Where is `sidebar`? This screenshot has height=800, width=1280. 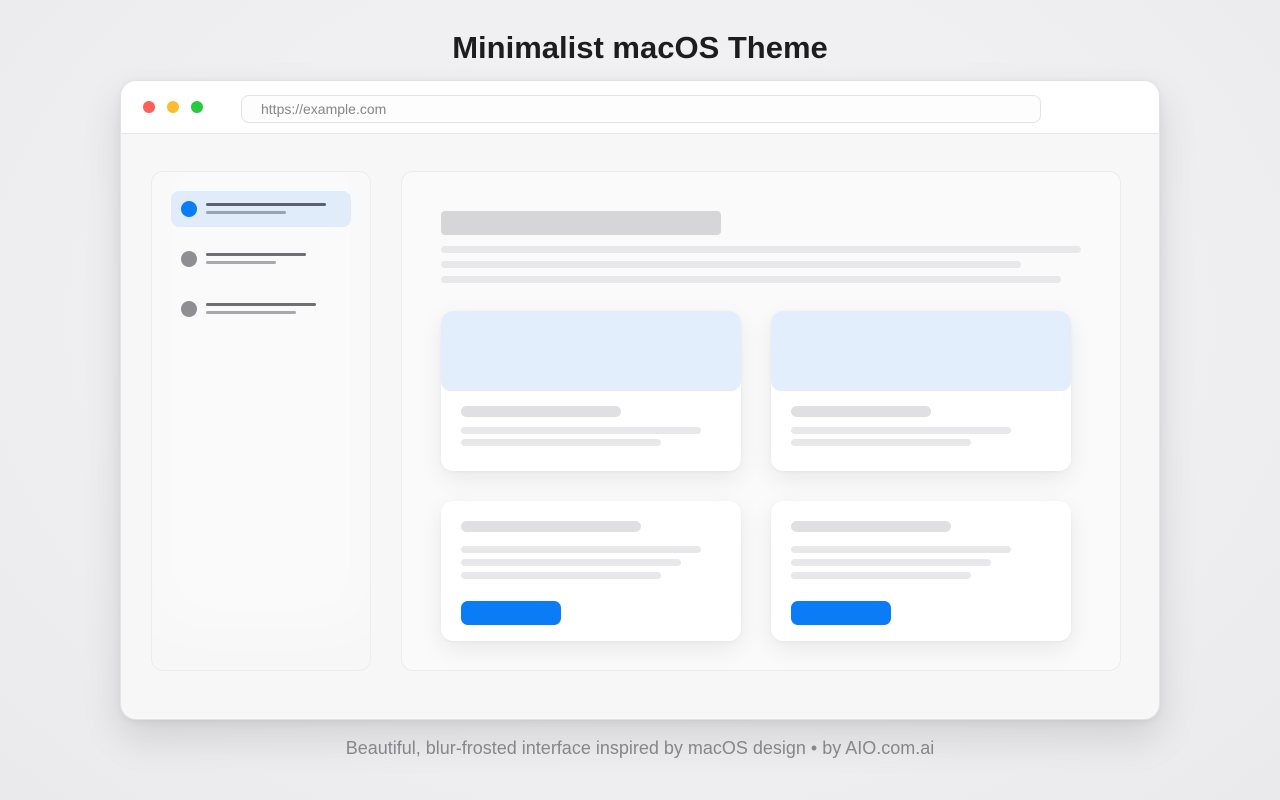
sidebar is located at coordinates (261, 421).